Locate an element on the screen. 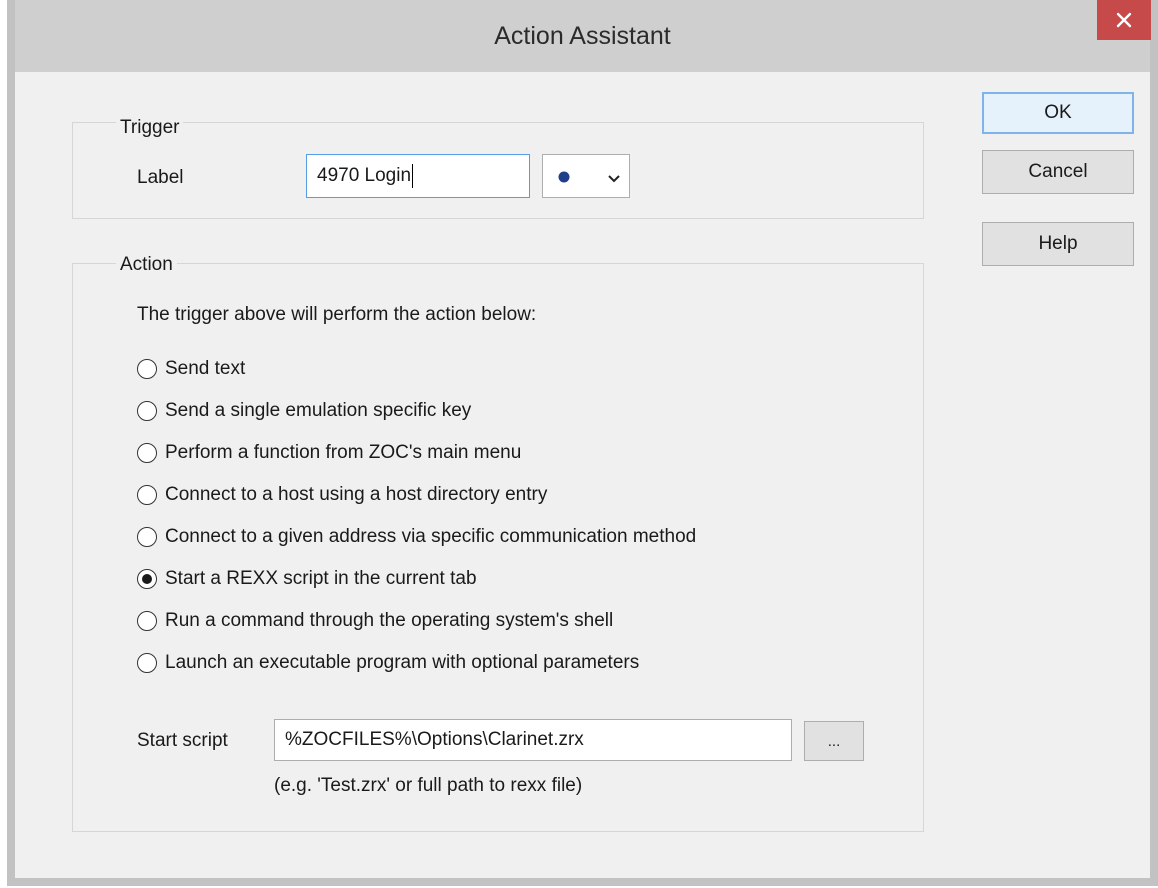  start-script-caption: Start script is located at coordinates (182, 740).